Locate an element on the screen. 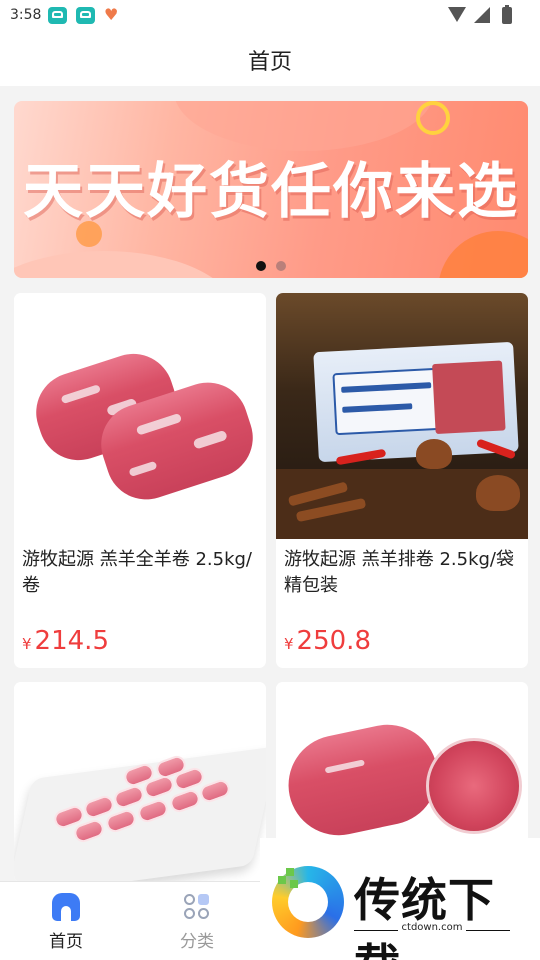 This screenshot has height=960, width=540. pagination-dot-active is located at coordinates (261, 266).